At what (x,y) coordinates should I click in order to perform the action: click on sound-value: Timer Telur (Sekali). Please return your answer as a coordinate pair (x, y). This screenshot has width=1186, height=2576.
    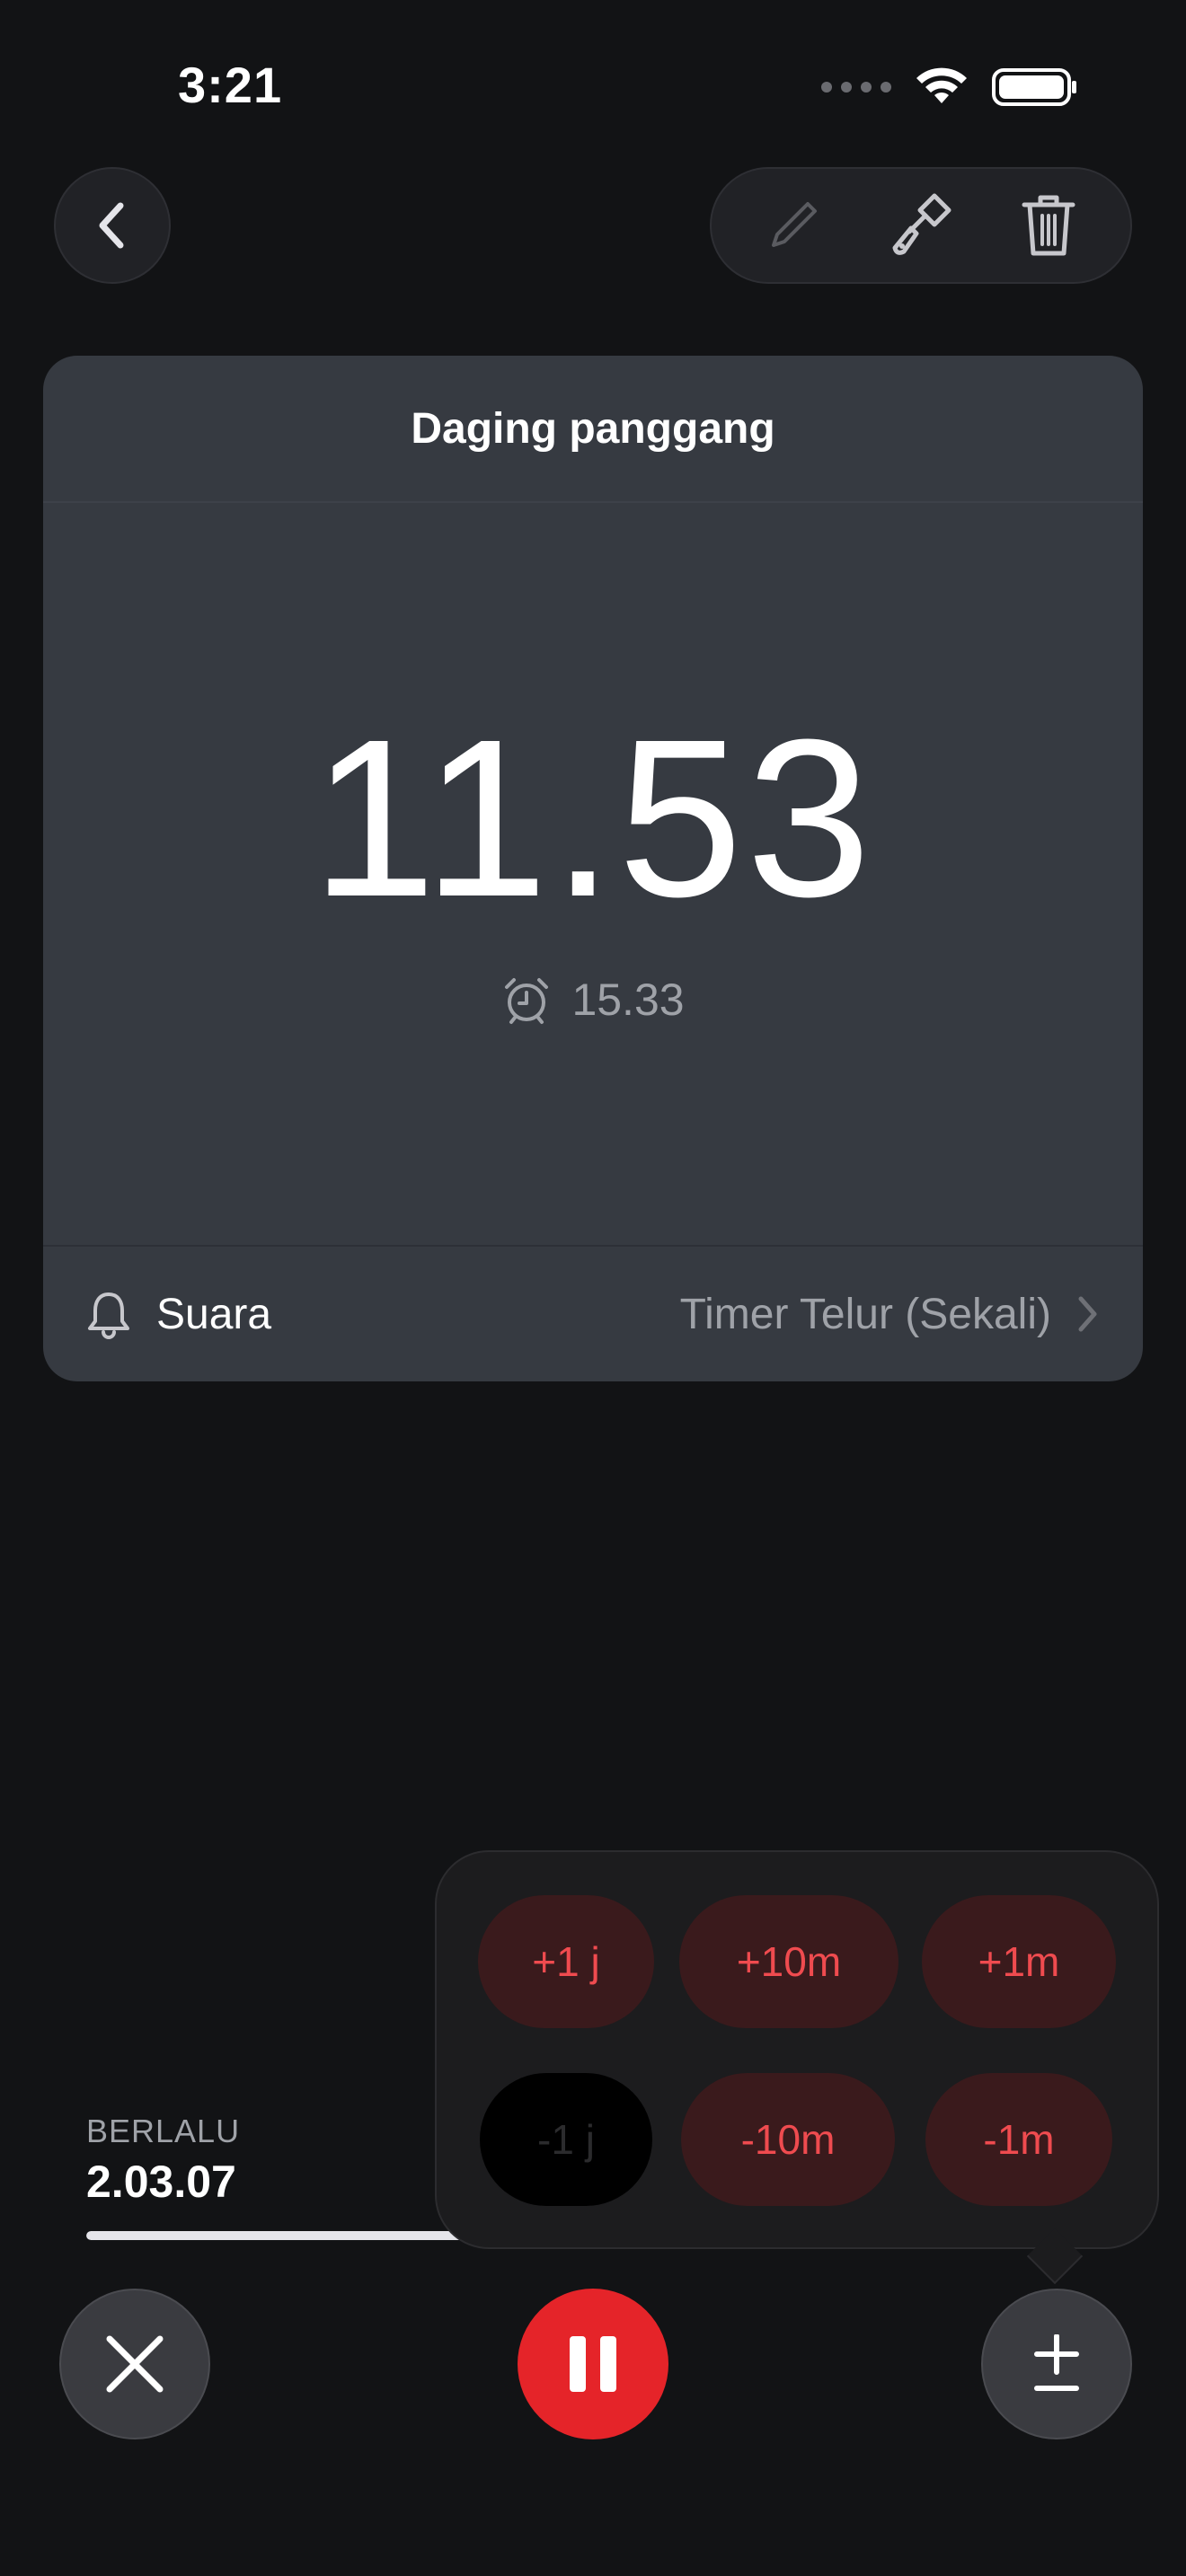
    Looking at the image, I should click on (865, 1314).